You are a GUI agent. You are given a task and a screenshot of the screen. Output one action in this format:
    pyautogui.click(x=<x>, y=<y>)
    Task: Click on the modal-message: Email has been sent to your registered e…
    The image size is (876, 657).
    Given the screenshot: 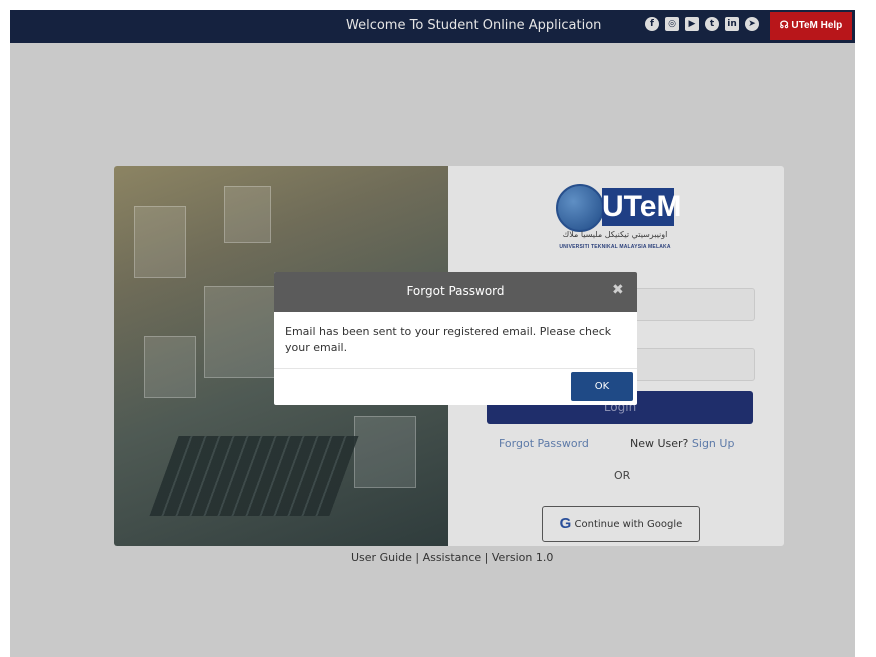 What is the action you would take?
    pyautogui.click(x=448, y=339)
    